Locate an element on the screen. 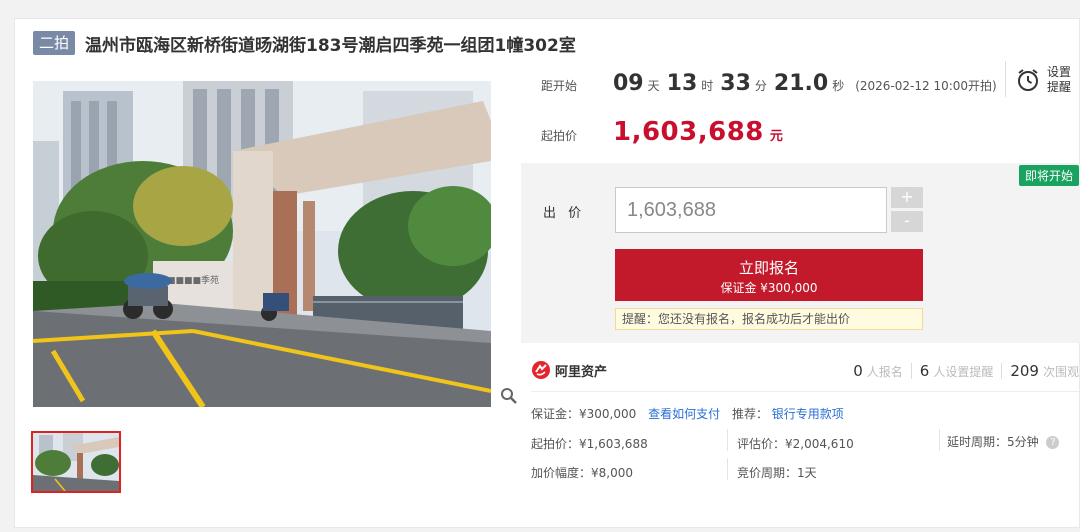  detail-delay-period: 延时周期：5分钟 ? is located at coordinates (1003, 441).